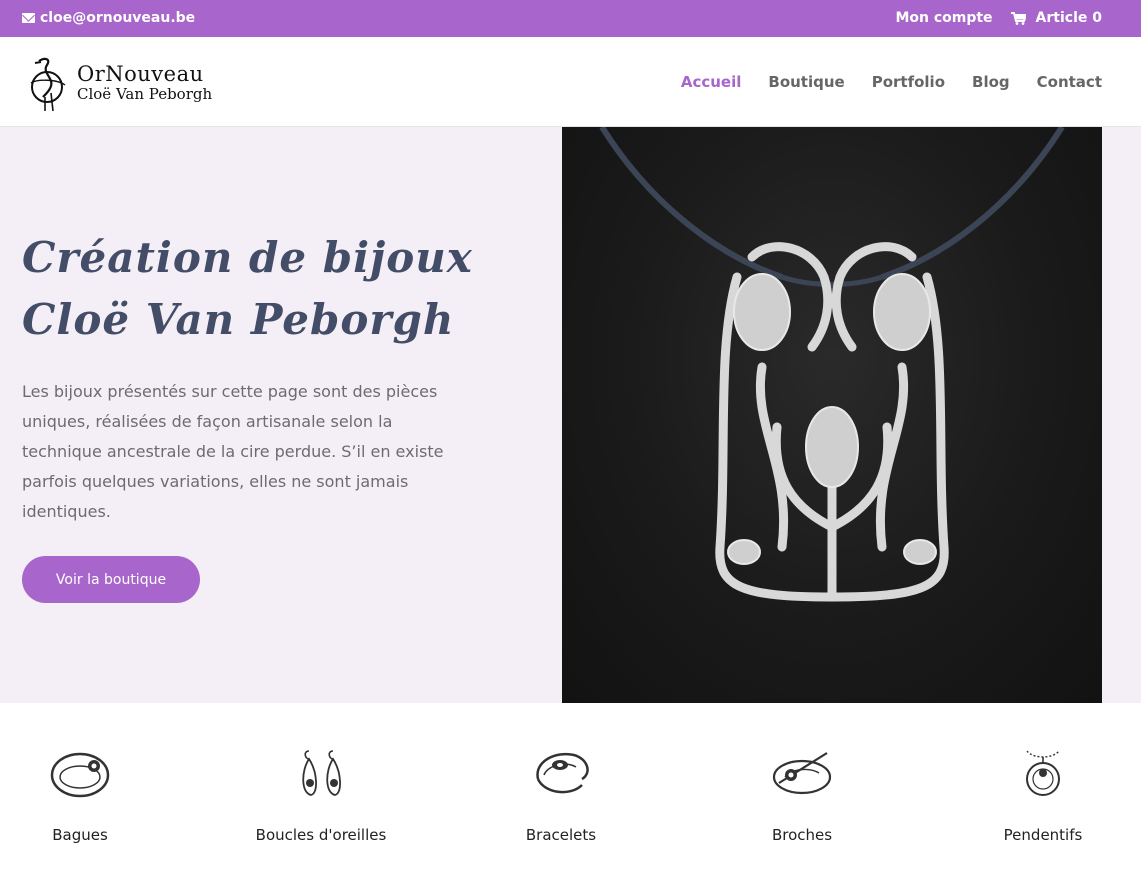  Describe the element at coordinates (145, 94) in the screenshot. I see `logo-artist-name: Cloë Van Peborgh` at that location.